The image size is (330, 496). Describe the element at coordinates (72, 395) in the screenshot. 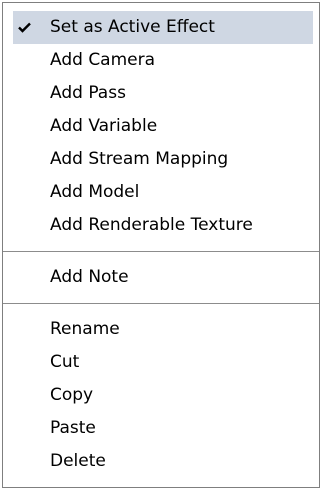

I see `menu-item-label: Copy` at that location.